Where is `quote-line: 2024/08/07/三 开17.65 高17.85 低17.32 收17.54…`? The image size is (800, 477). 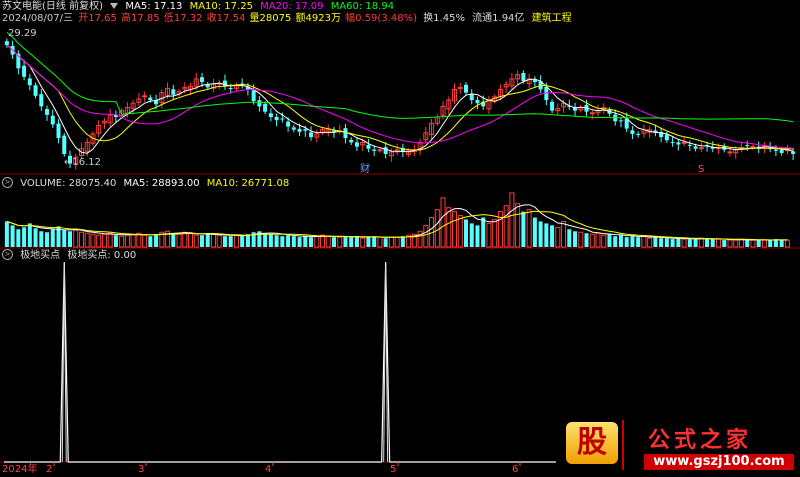 quote-line: 2024/08/07/三 开17.65 高17.85 低17.32 收17.54… is located at coordinates (289, 19).